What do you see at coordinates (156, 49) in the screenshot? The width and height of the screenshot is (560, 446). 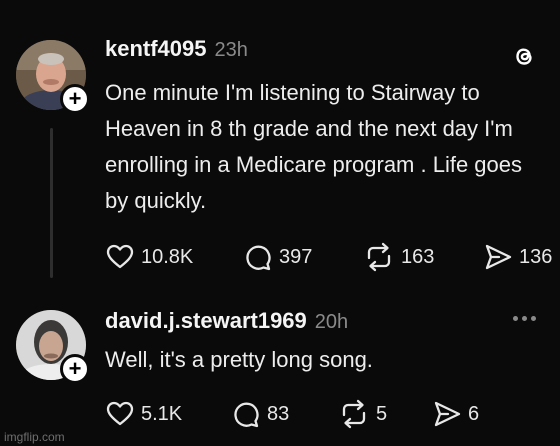 I see `username: kentf4095` at bounding box center [156, 49].